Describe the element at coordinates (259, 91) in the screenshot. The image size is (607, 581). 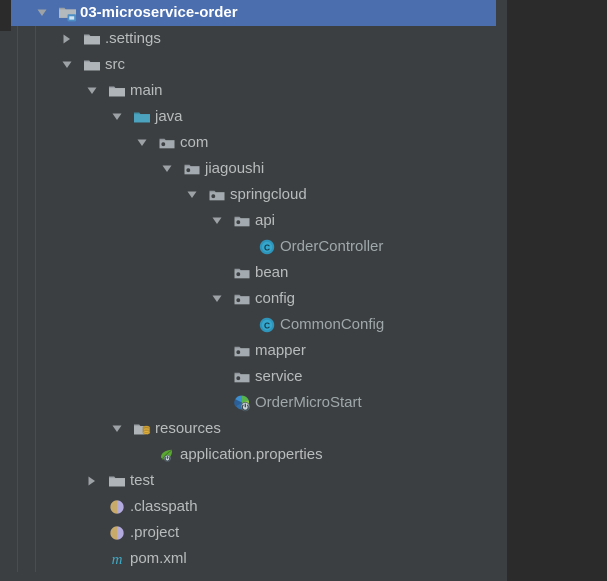
I see `tree-row: main` at that location.